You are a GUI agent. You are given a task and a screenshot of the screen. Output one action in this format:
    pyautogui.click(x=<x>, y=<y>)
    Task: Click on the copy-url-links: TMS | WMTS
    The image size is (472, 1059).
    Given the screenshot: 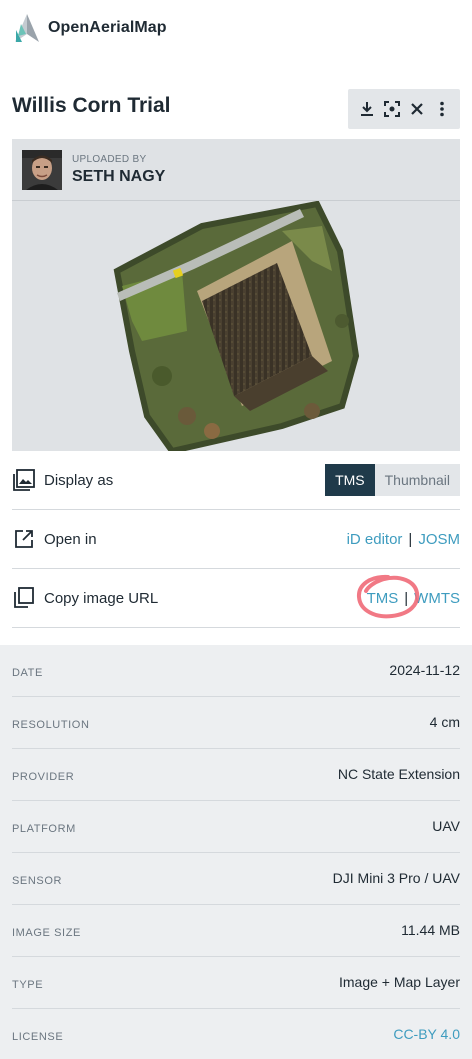 What is the action you would take?
    pyautogui.click(x=413, y=598)
    